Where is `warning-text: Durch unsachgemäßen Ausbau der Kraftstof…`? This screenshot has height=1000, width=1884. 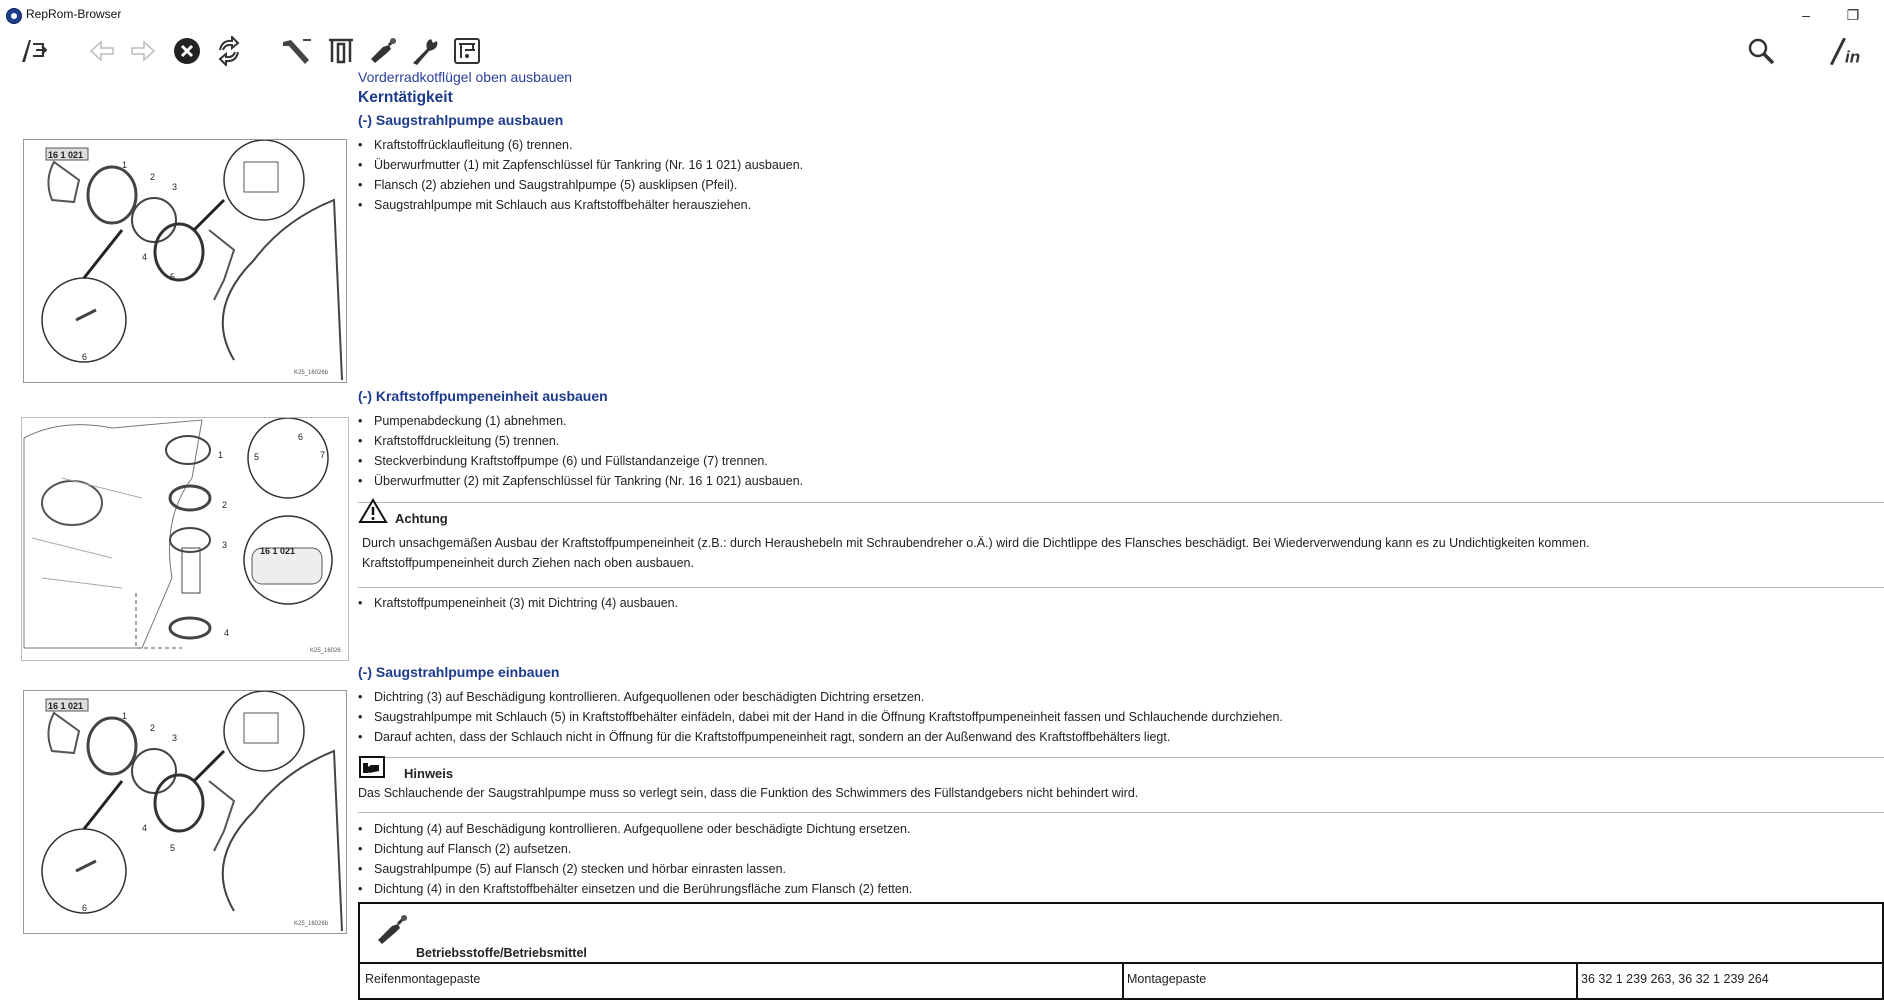
warning-text: Durch unsachgemäßen Ausbau der Kraftstof… is located at coordinates (976, 543).